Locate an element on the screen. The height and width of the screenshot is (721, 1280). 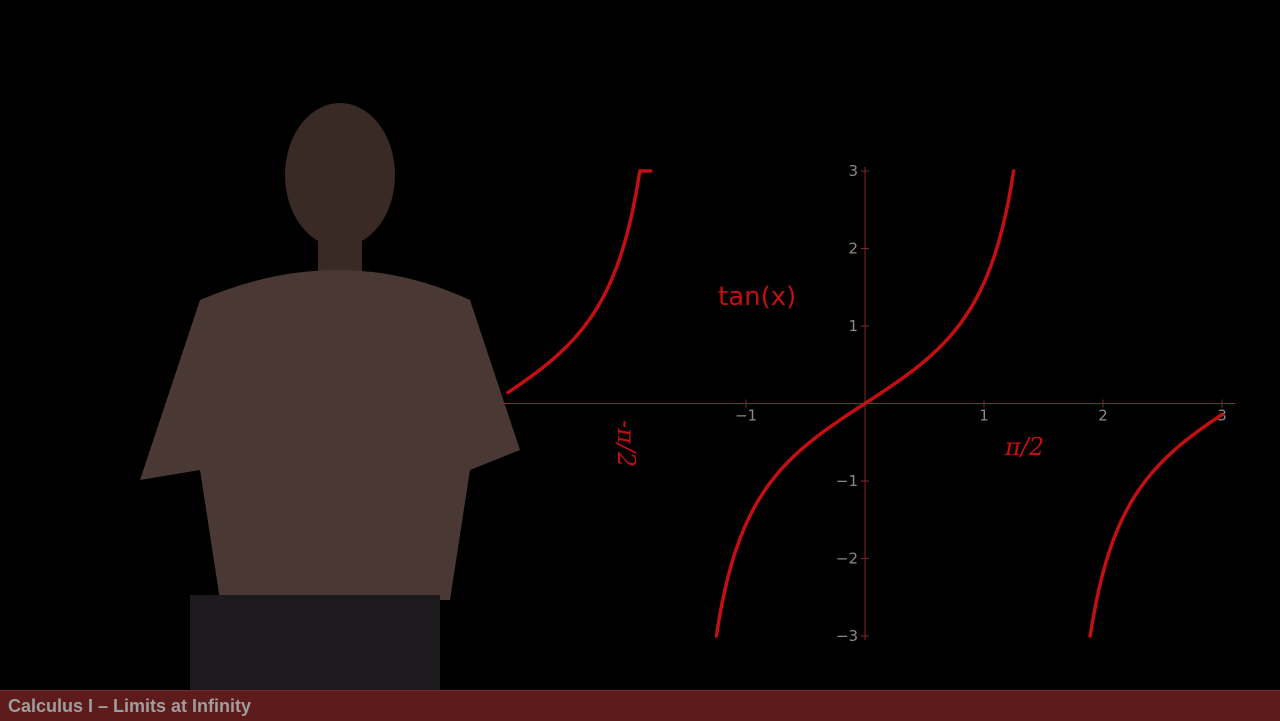
course-title: Calculus I – Limits at Infinity is located at coordinates (130, 706).